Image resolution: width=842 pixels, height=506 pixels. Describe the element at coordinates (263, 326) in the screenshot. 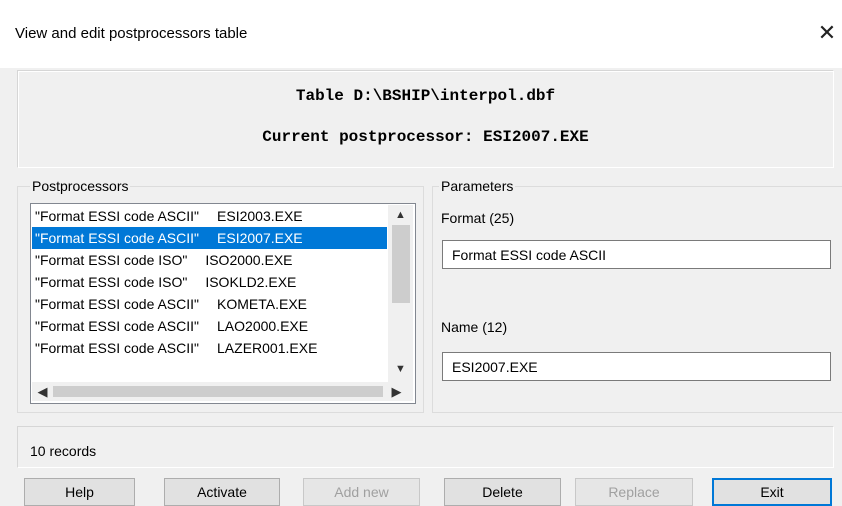

I see `list-item-name: LAO2000.EXE` at that location.